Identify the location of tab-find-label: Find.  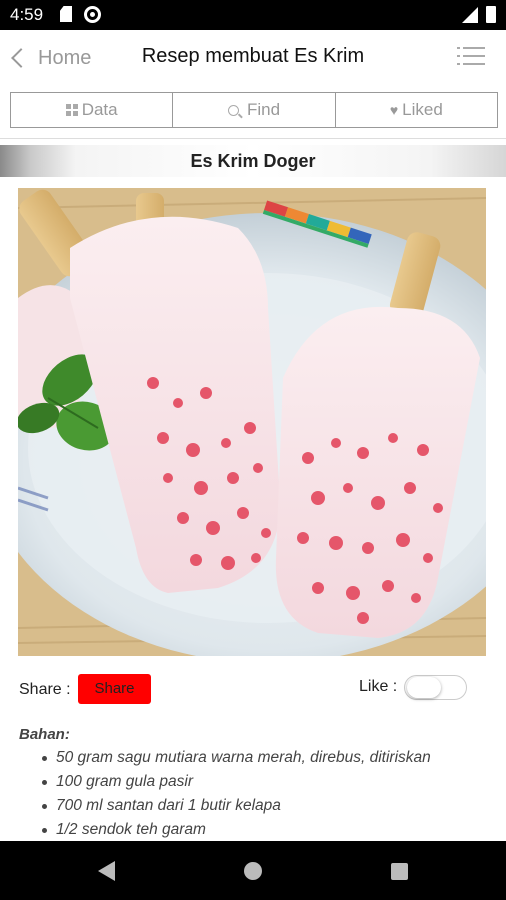
(263, 109).